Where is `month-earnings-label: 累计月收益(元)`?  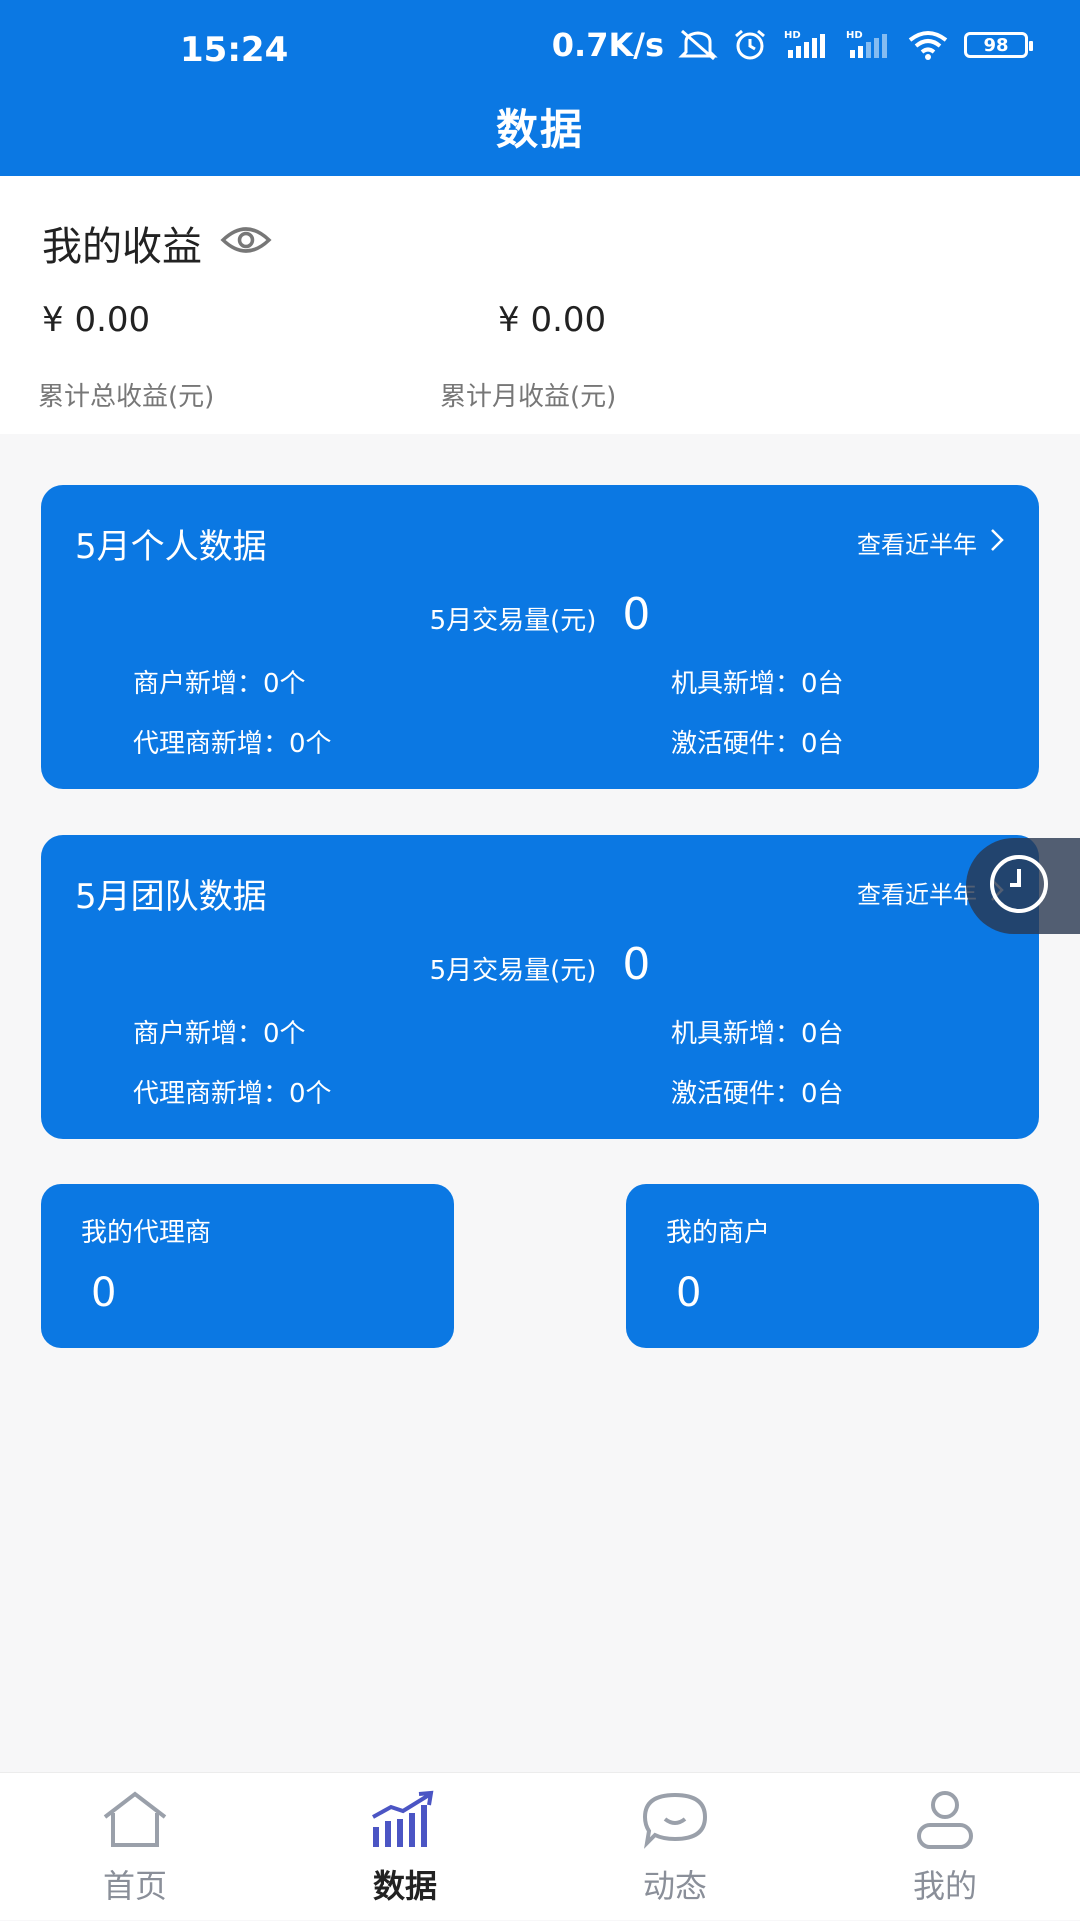
month-earnings-label: 累计月收益(元) is located at coordinates (528, 397).